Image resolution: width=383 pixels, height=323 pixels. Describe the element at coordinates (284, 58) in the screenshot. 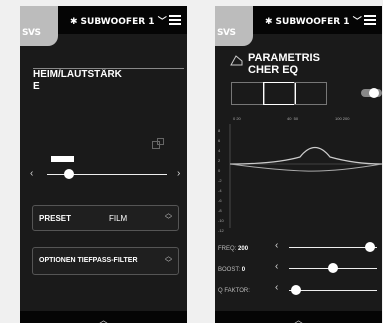

I see `page-title-line1: PARAMETRIS` at that location.